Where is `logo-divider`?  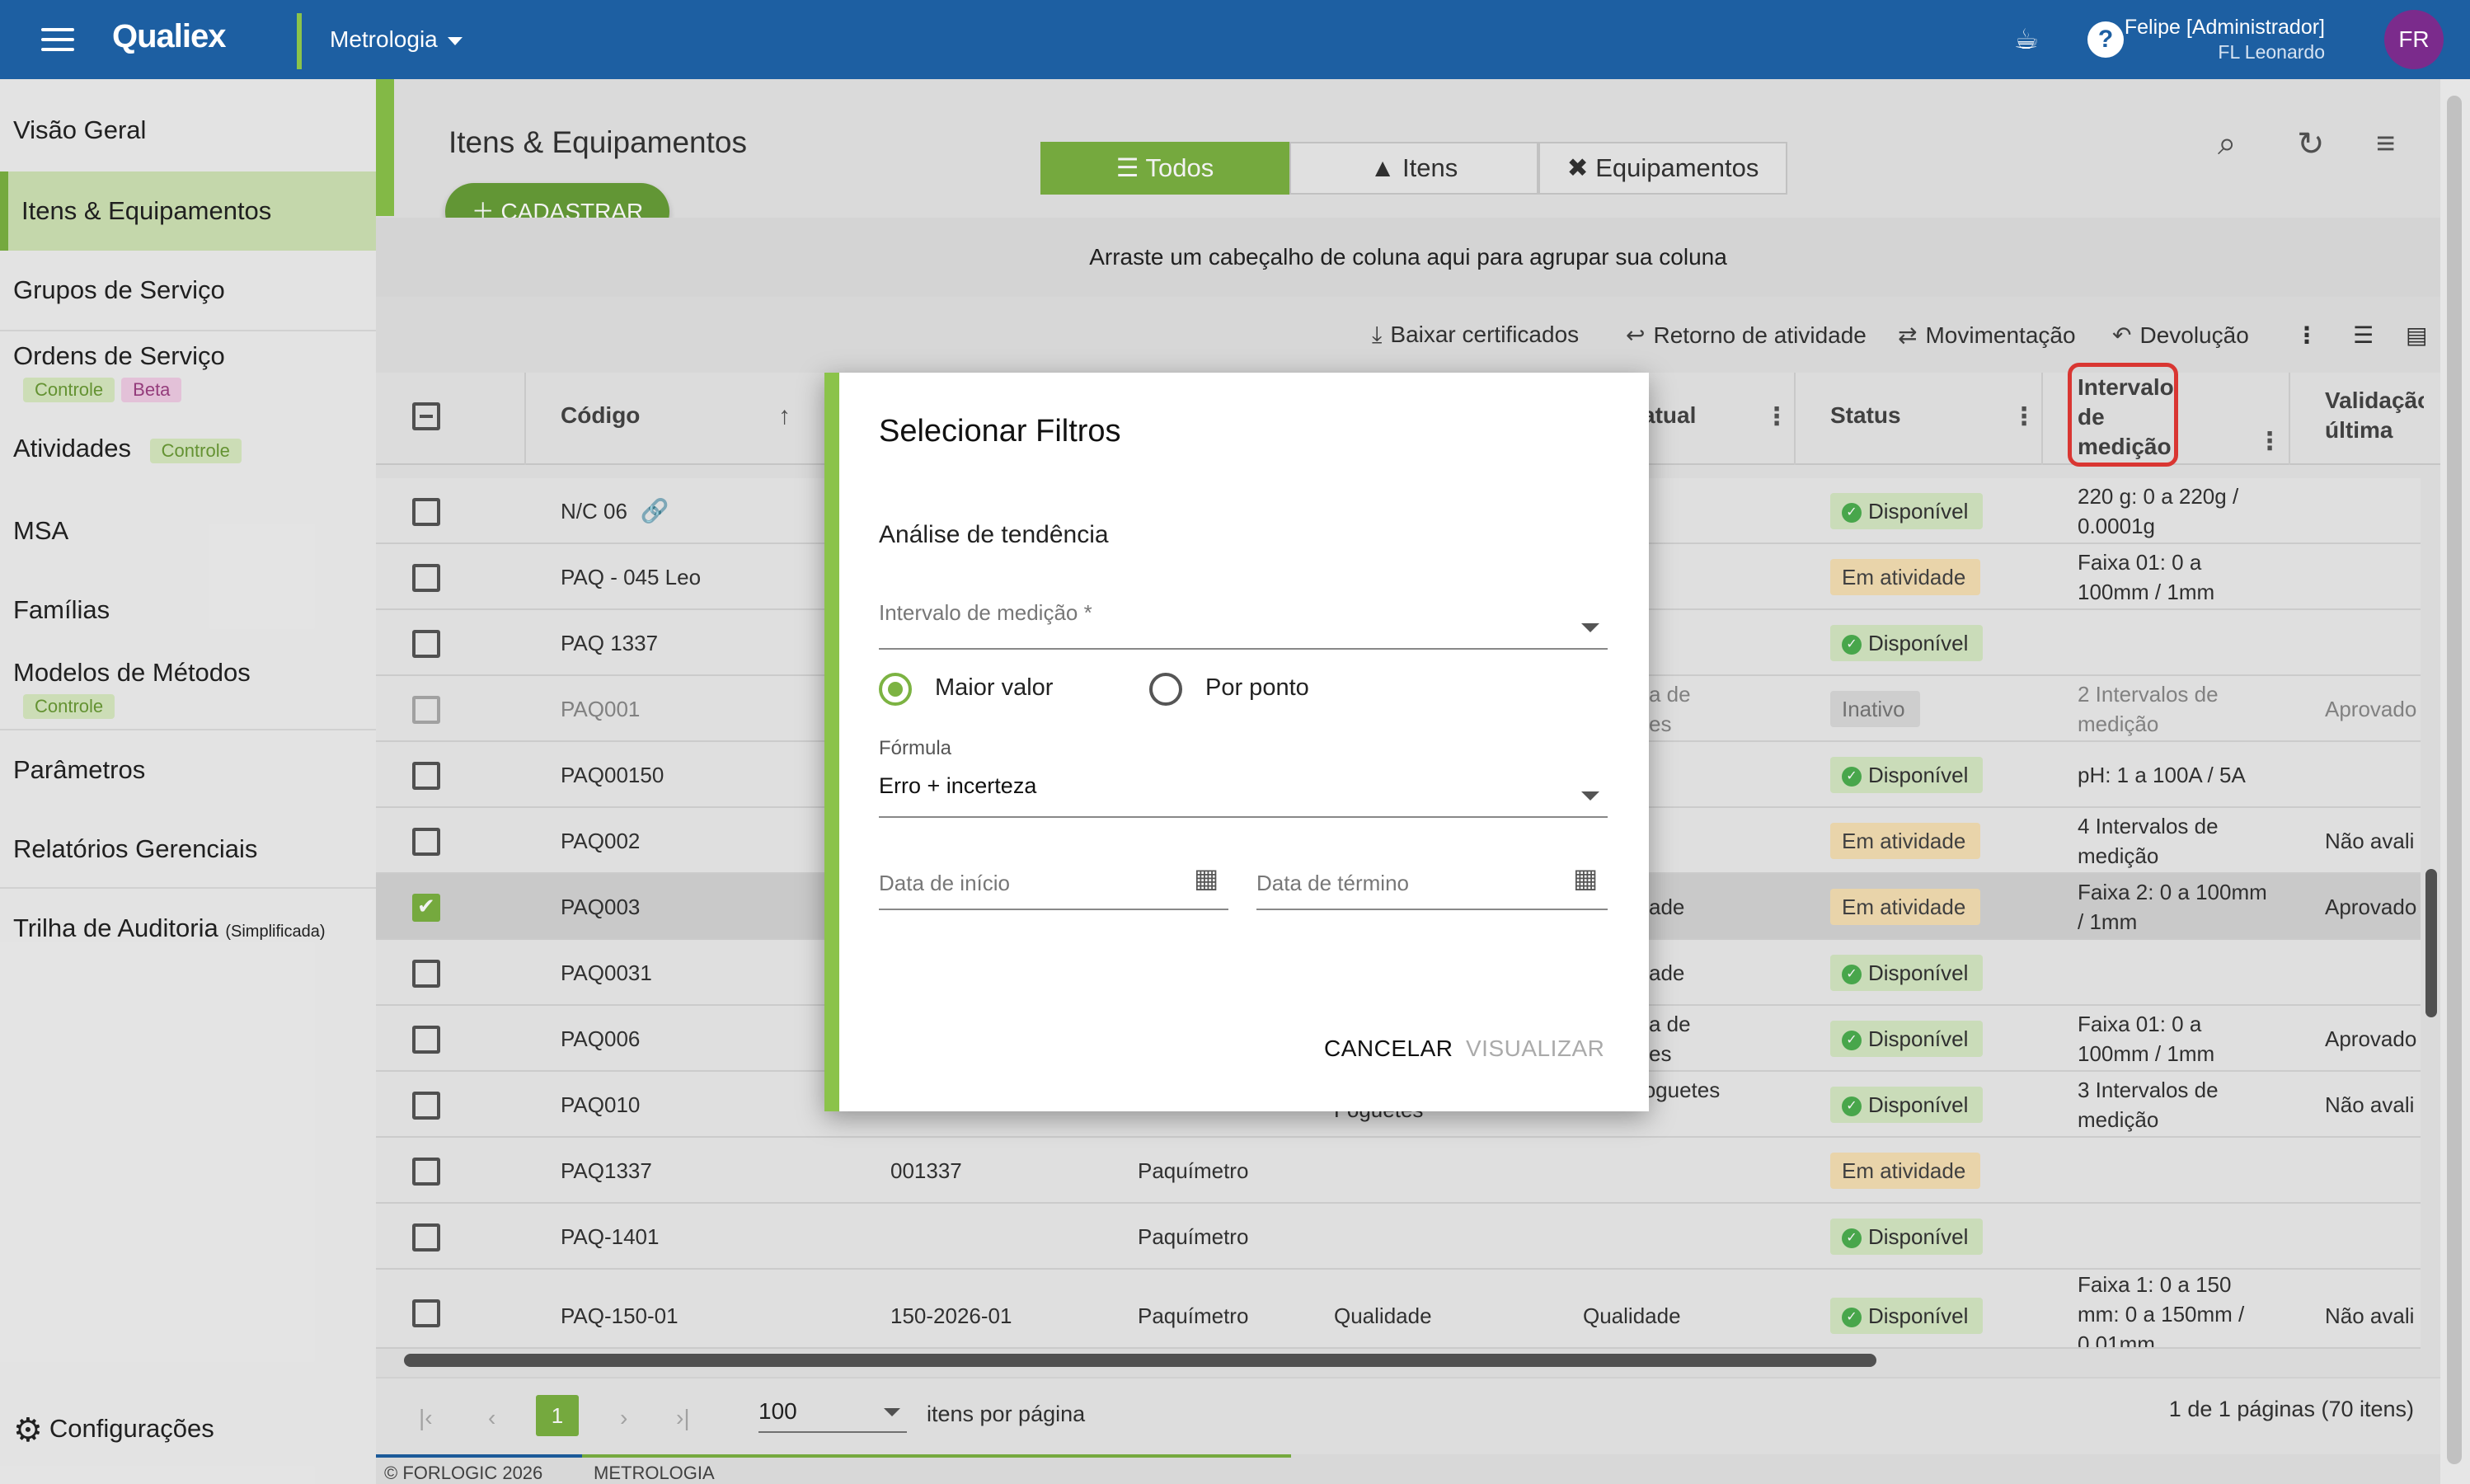
logo-divider is located at coordinates (299, 41).